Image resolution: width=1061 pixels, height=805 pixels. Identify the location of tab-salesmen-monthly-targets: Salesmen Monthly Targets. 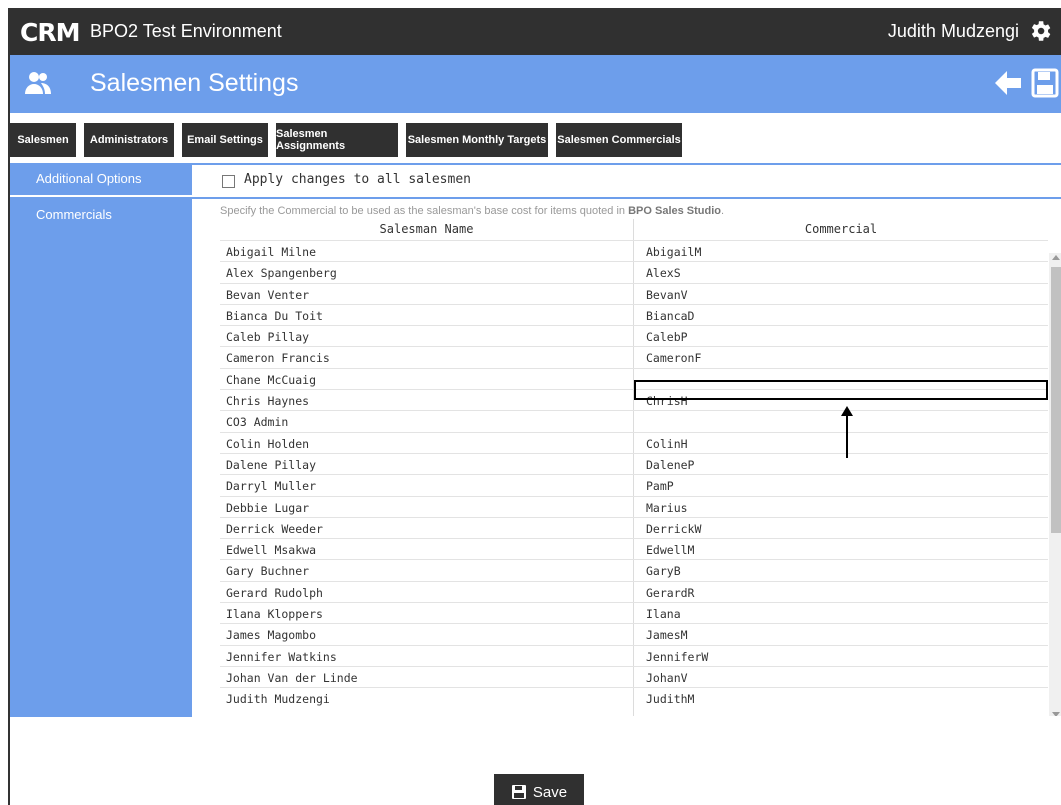
(477, 140).